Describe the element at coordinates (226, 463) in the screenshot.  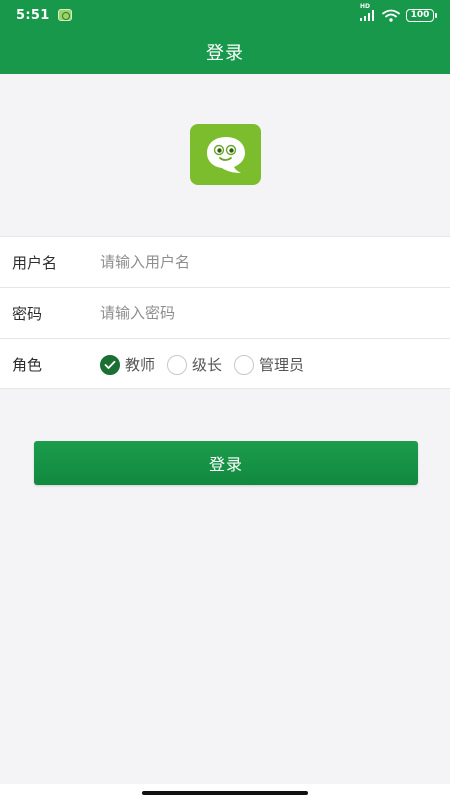
I see `login-button: 登录` at that location.